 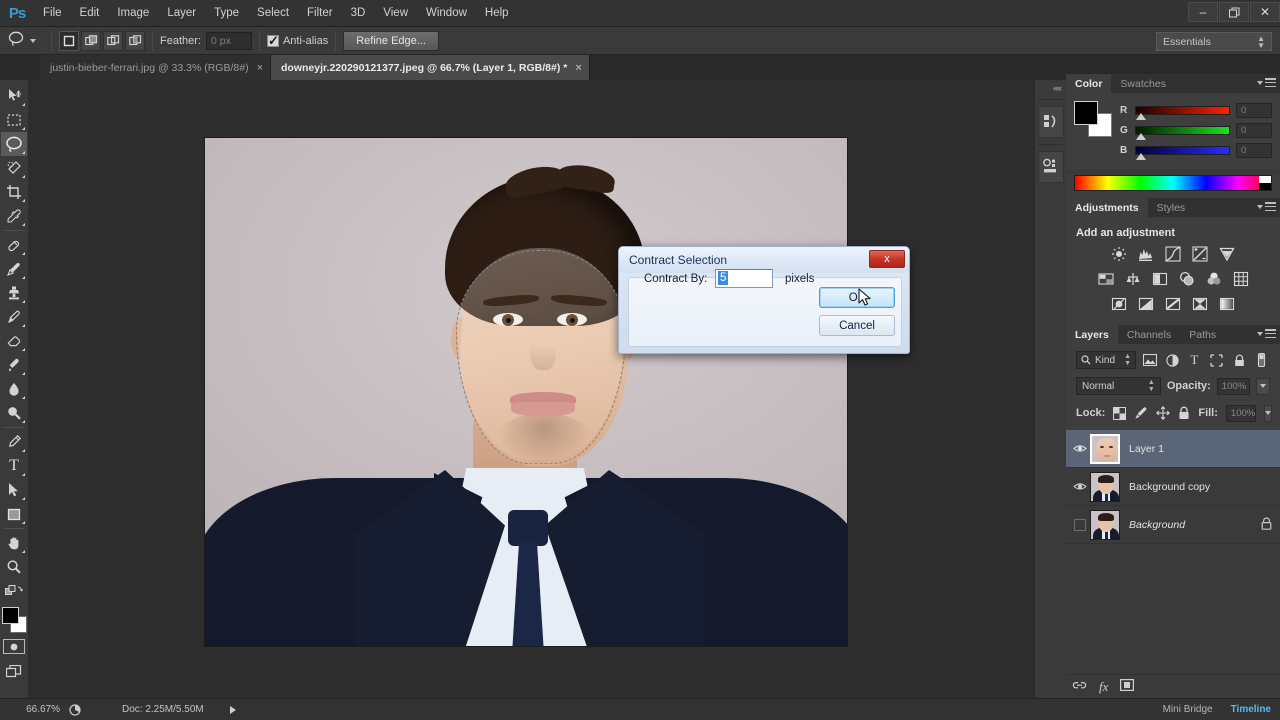 What do you see at coordinates (14, 168) in the screenshot?
I see `quick-selection-tool` at bounding box center [14, 168].